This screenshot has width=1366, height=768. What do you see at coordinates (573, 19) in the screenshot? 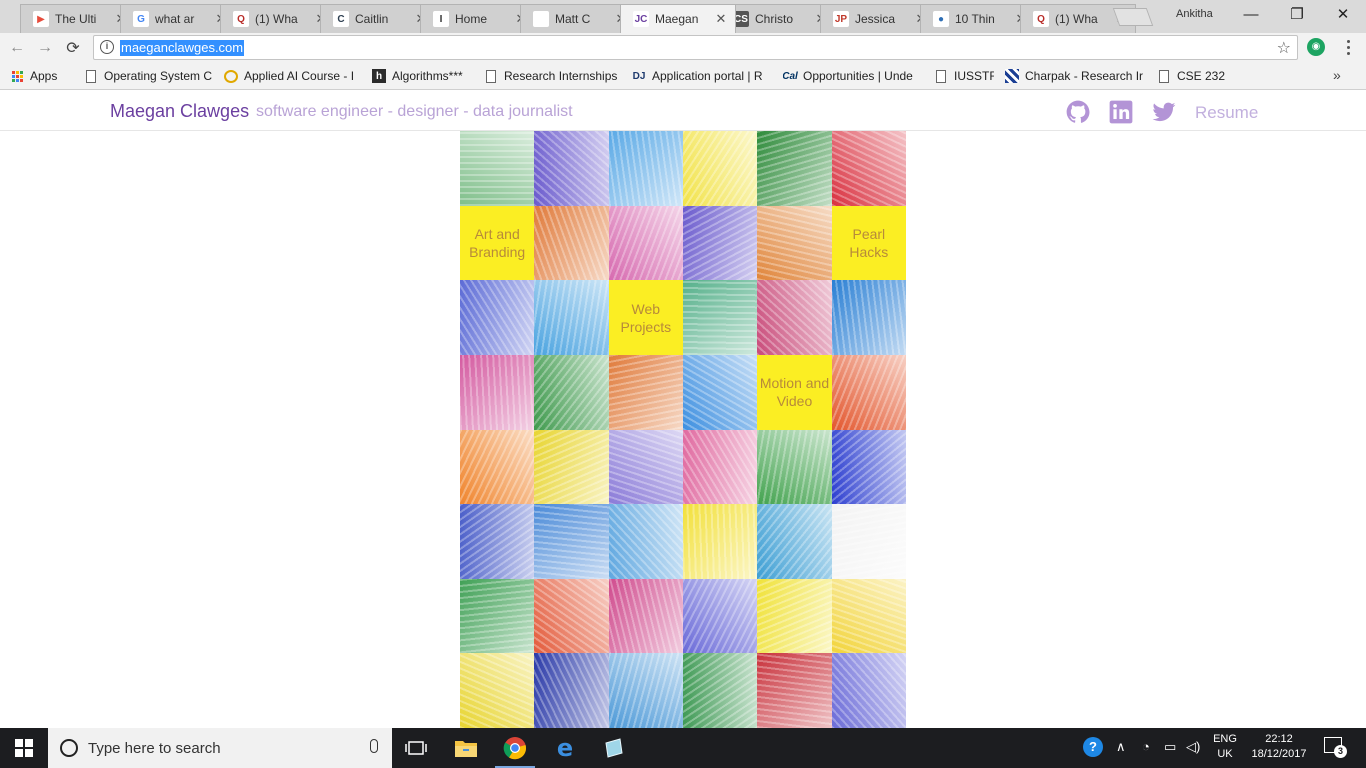
I see `tab-title: Matt C` at bounding box center [573, 19].